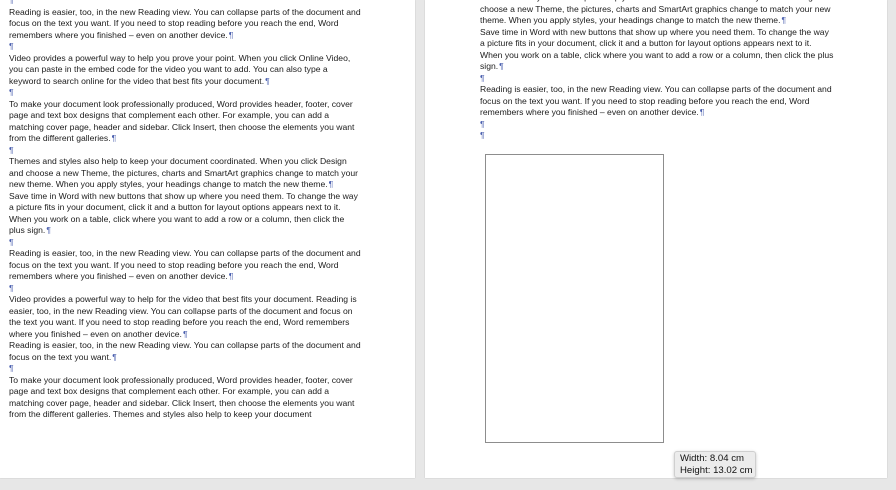 The image size is (896, 490). Describe the element at coordinates (712, 458) in the screenshot. I see `tooltip-width: Width: 8.04 cm` at that location.